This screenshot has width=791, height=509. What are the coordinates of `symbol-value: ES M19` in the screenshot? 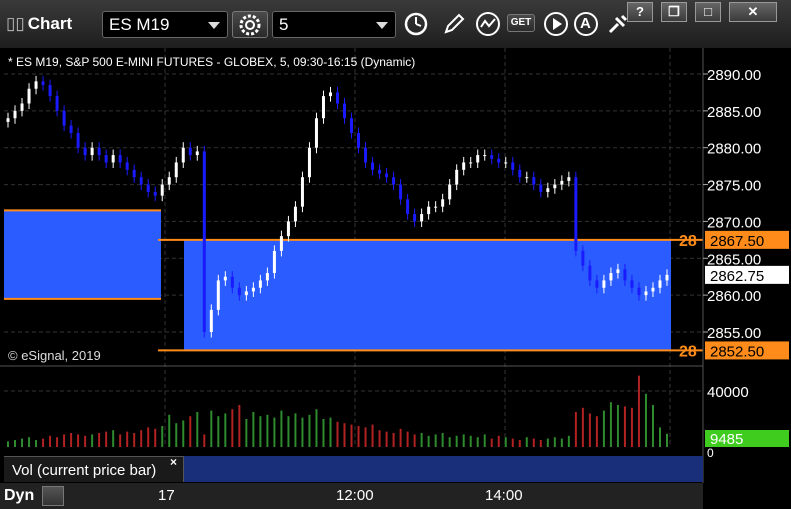 It's located at (139, 24).